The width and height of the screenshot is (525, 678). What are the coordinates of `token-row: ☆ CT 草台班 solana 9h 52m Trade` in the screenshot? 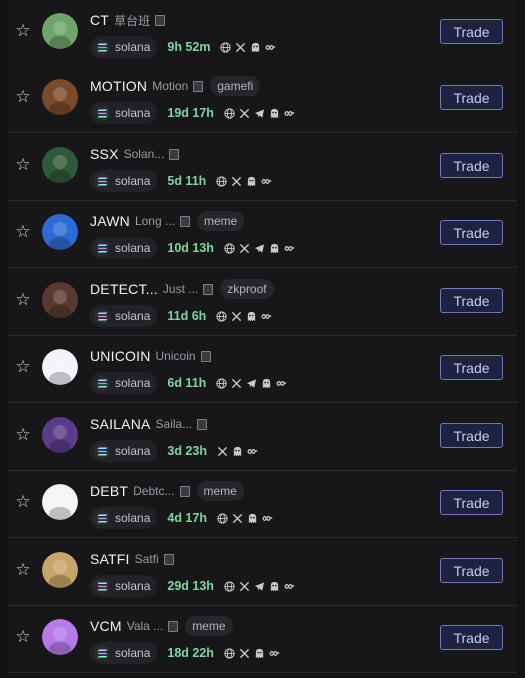 It's located at (262, 33).